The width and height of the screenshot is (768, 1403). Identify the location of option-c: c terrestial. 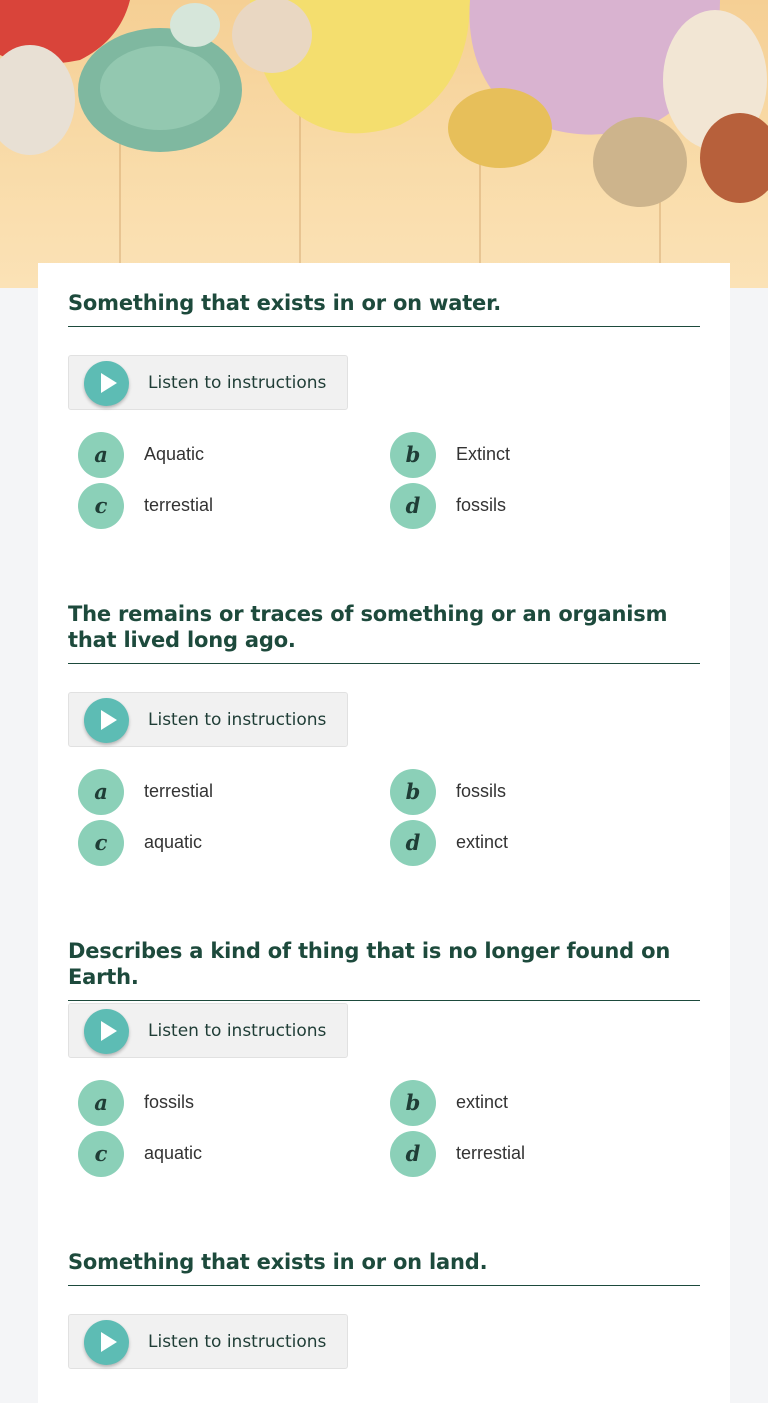
(218, 506).